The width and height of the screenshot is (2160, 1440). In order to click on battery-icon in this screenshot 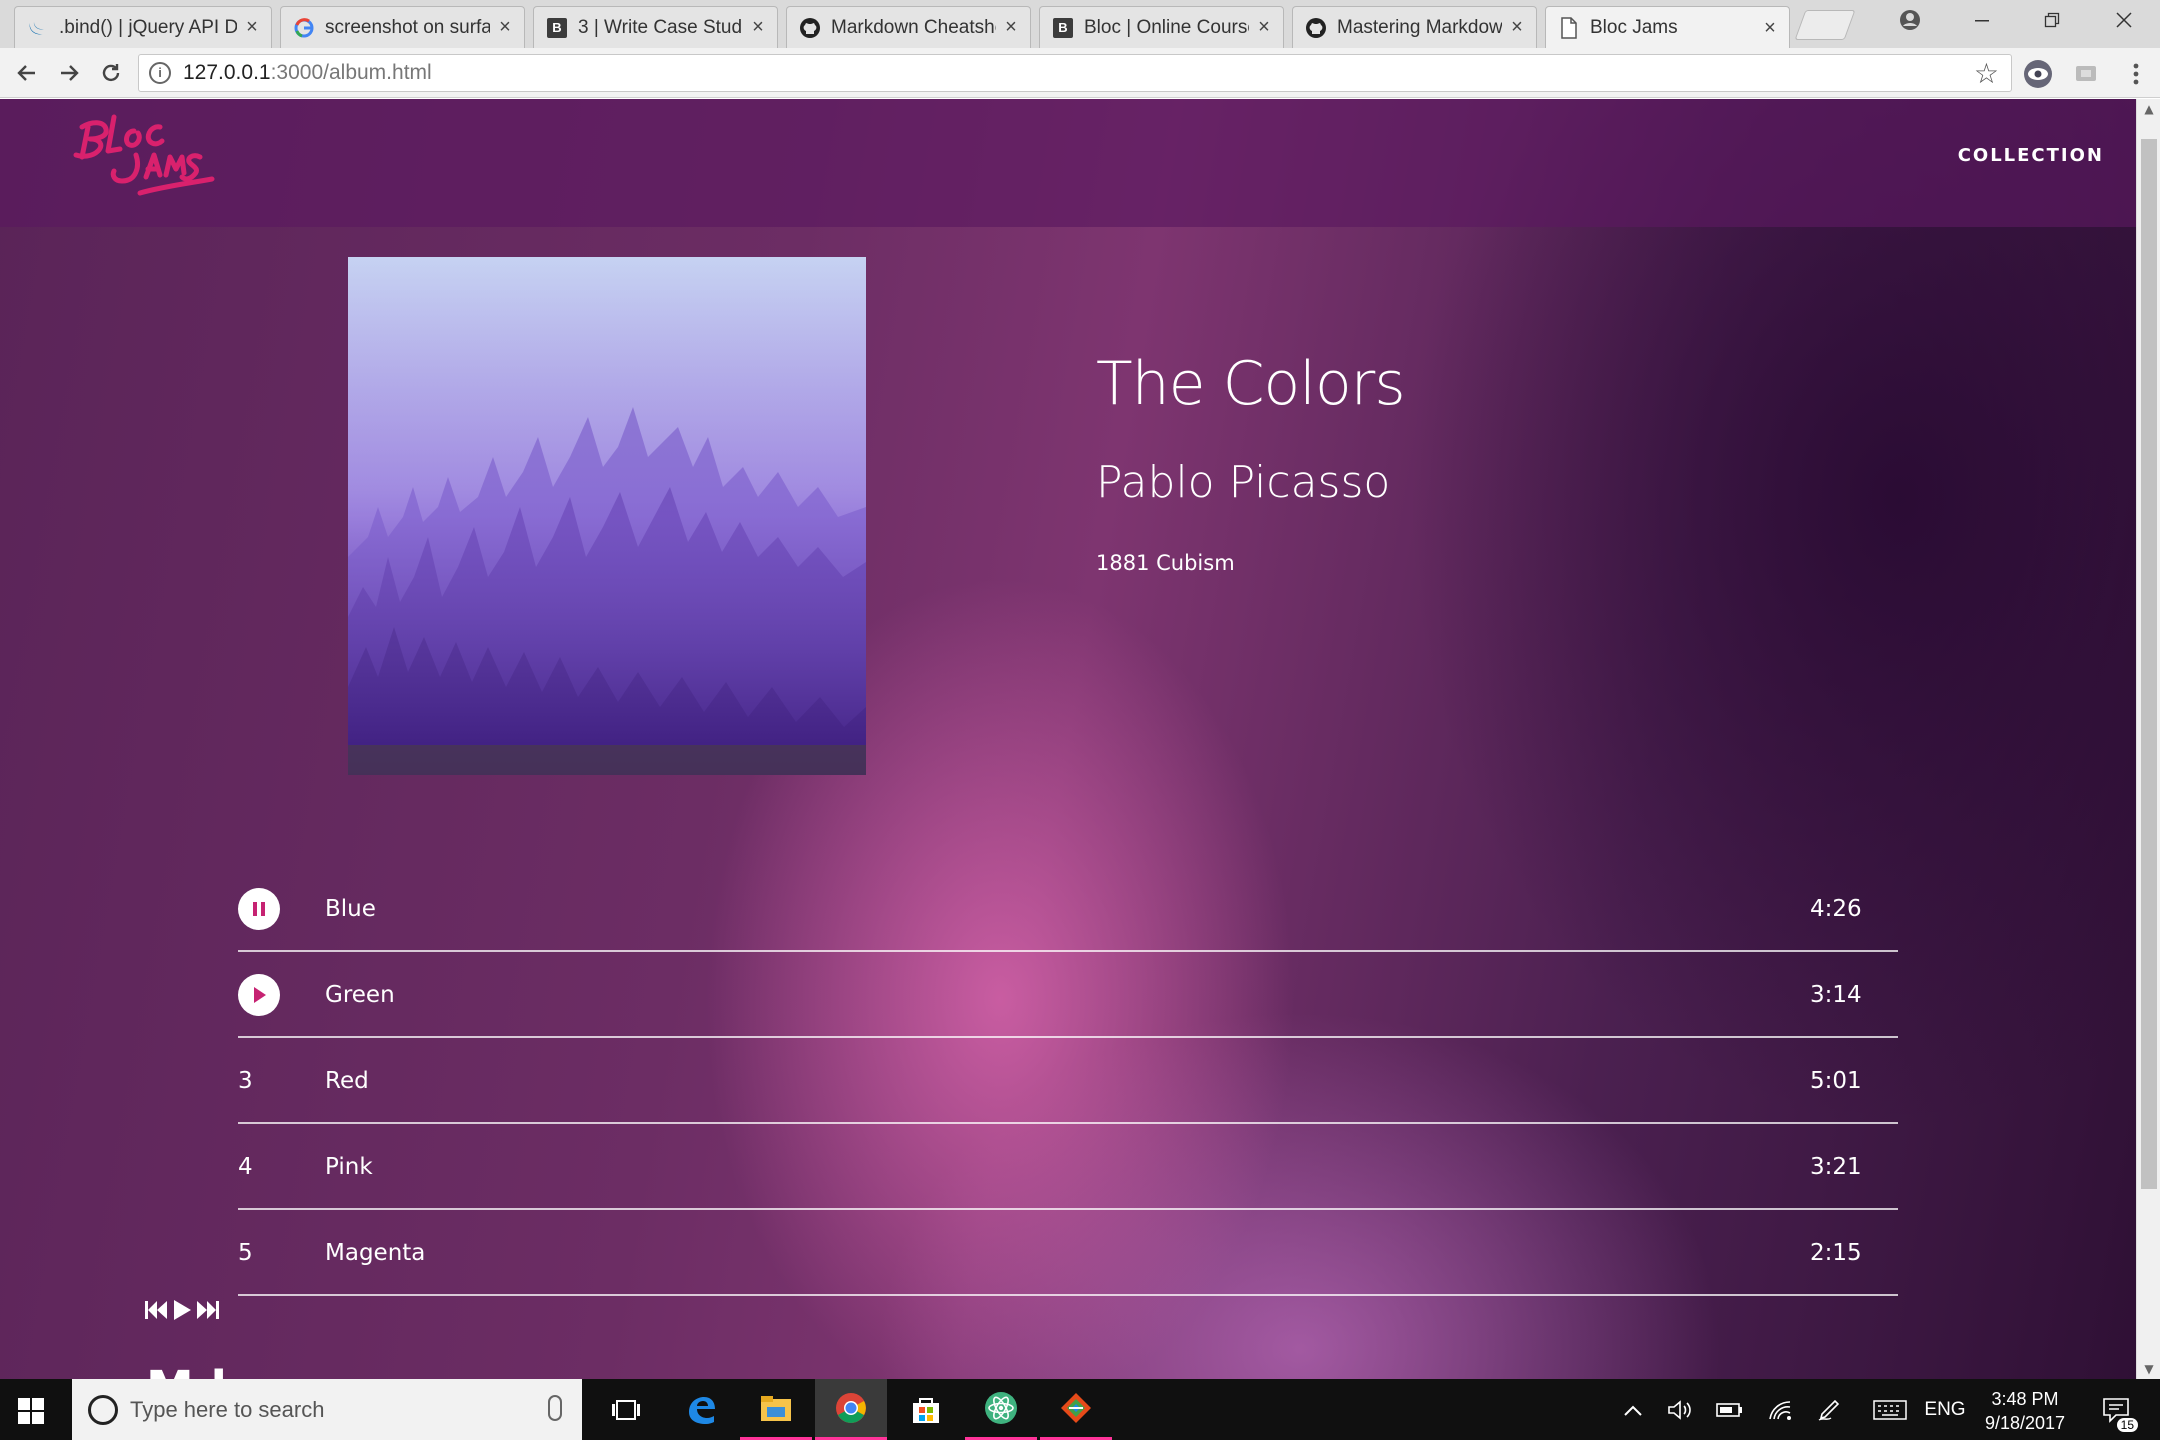, I will do `click(1730, 1409)`.